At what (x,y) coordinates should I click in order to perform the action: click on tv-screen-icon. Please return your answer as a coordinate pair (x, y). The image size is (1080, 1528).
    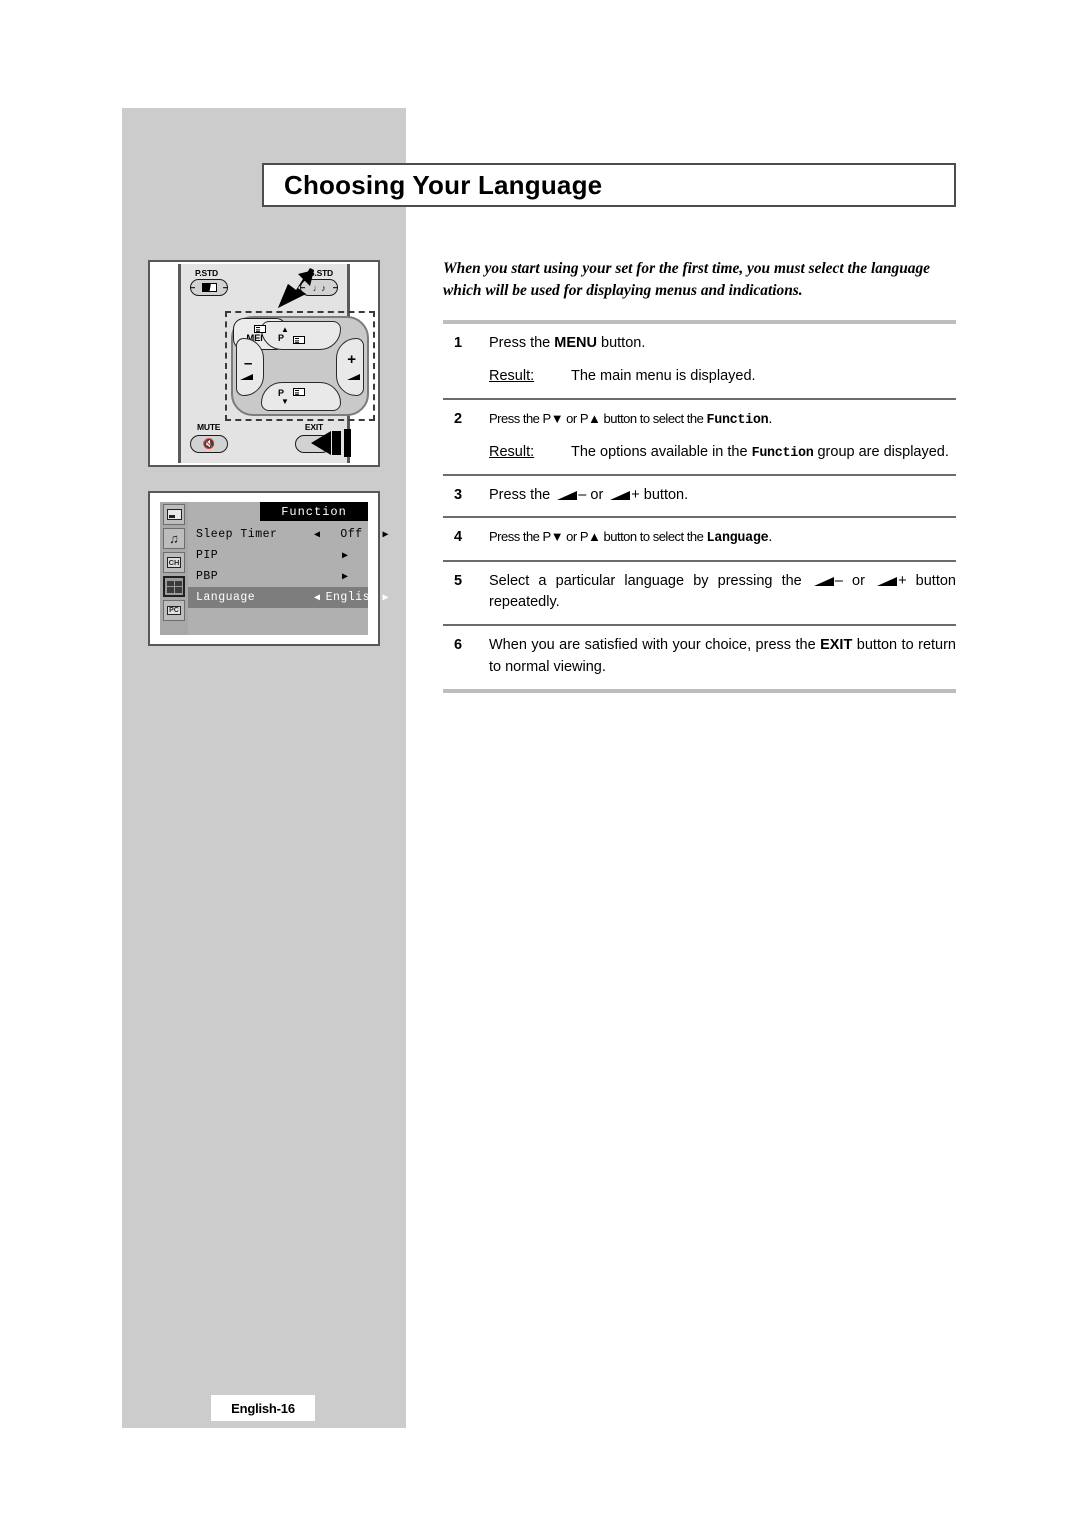
    Looking at the image, I should click on (174, 514).